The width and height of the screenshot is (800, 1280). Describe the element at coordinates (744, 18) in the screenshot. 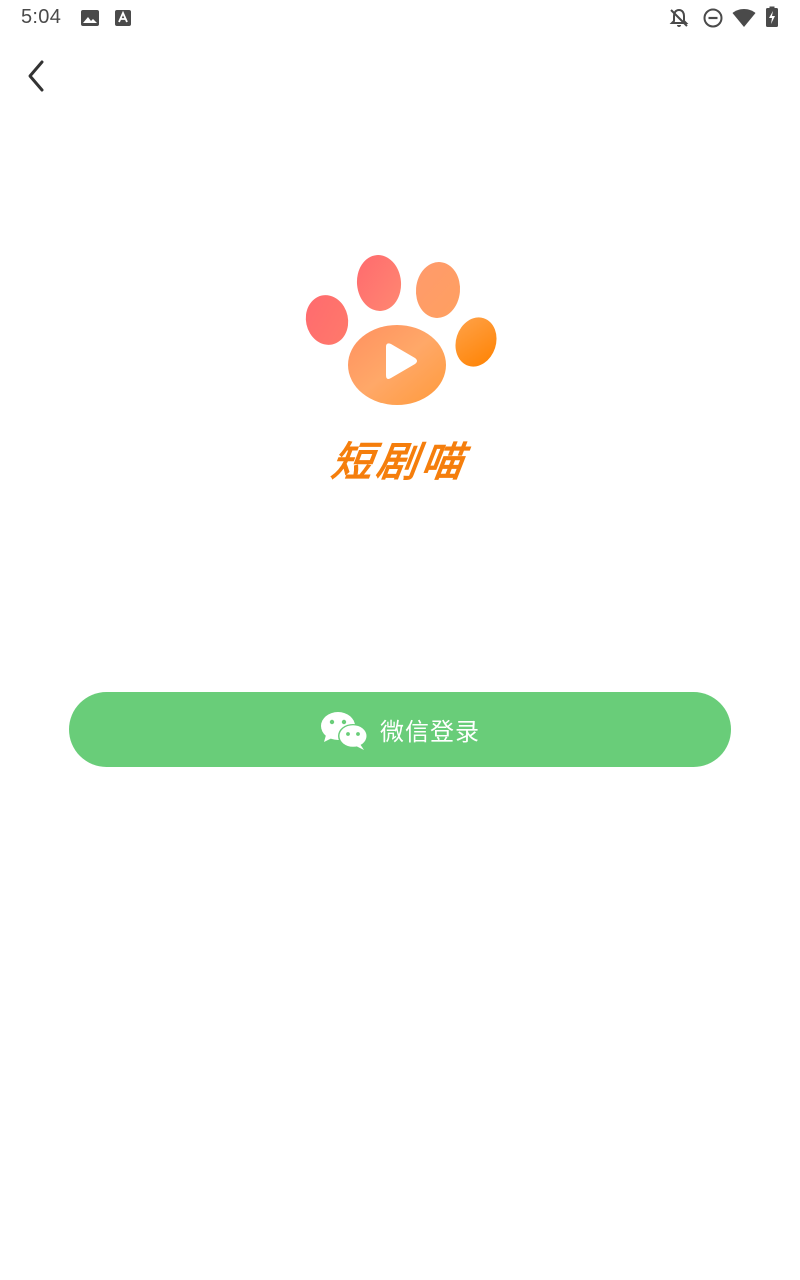

I see `wifi-icon` at that location.